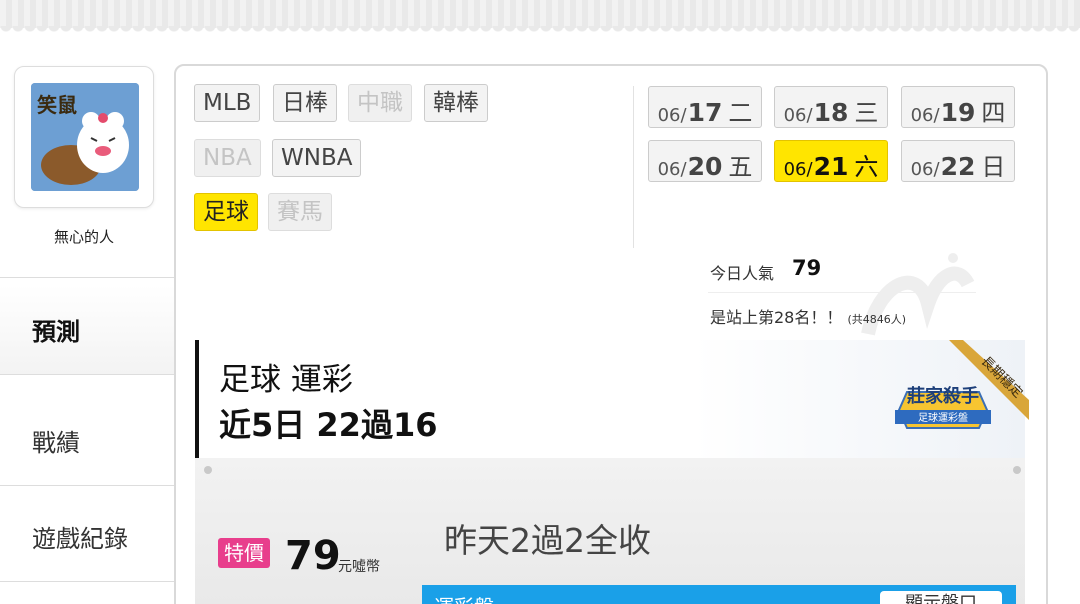 This screenshot has width=1080, height=604. I want to click on date-button-0622: 06/22 日, so click(958, 161).